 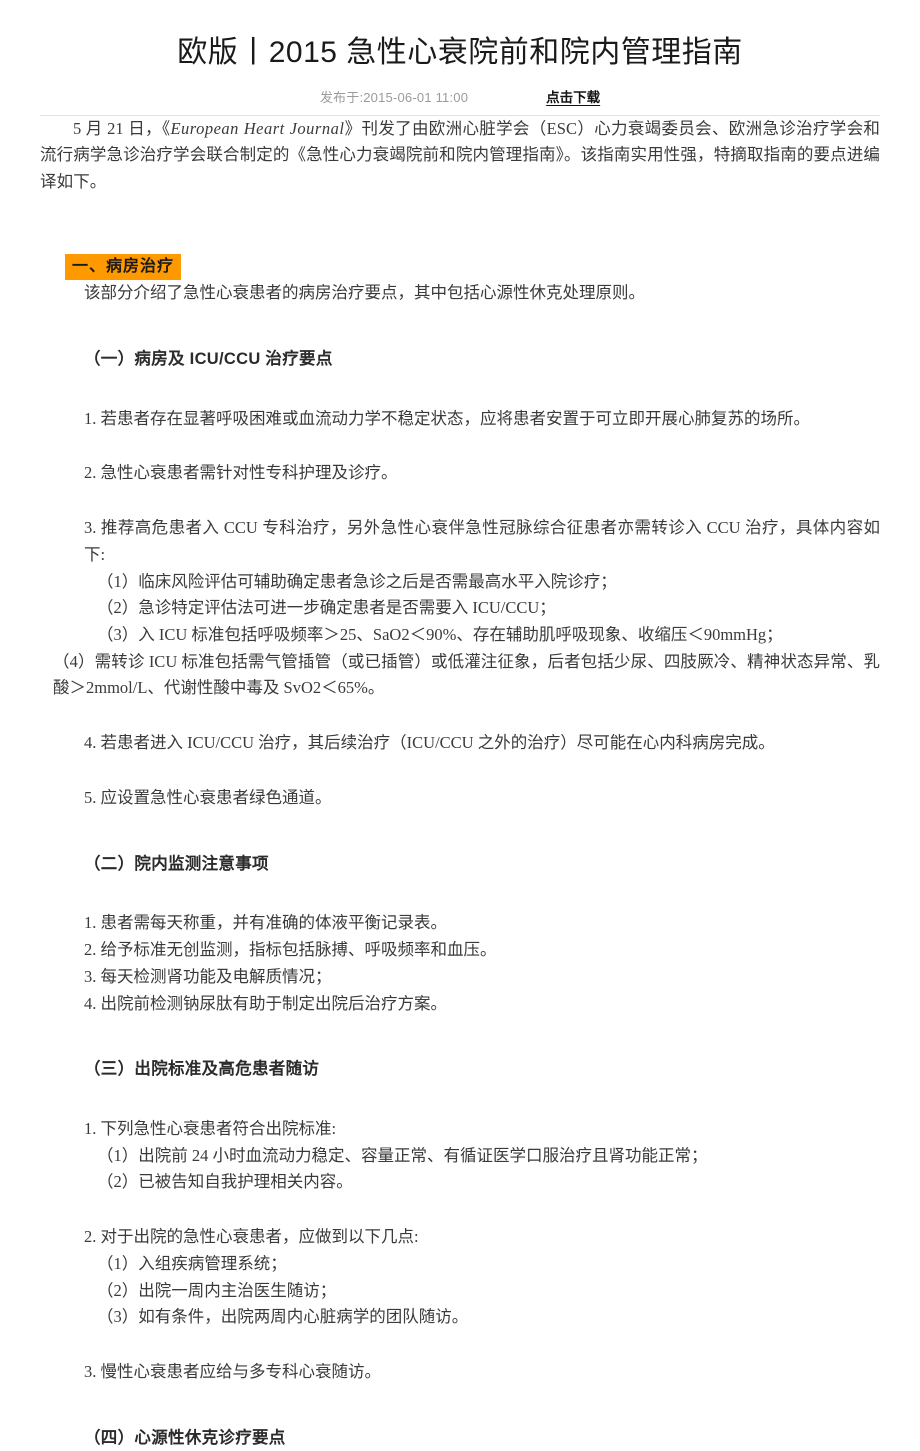 I want to click on list-subitem: （1）入组疾病管理系统；, so click(x=192, y=1263).